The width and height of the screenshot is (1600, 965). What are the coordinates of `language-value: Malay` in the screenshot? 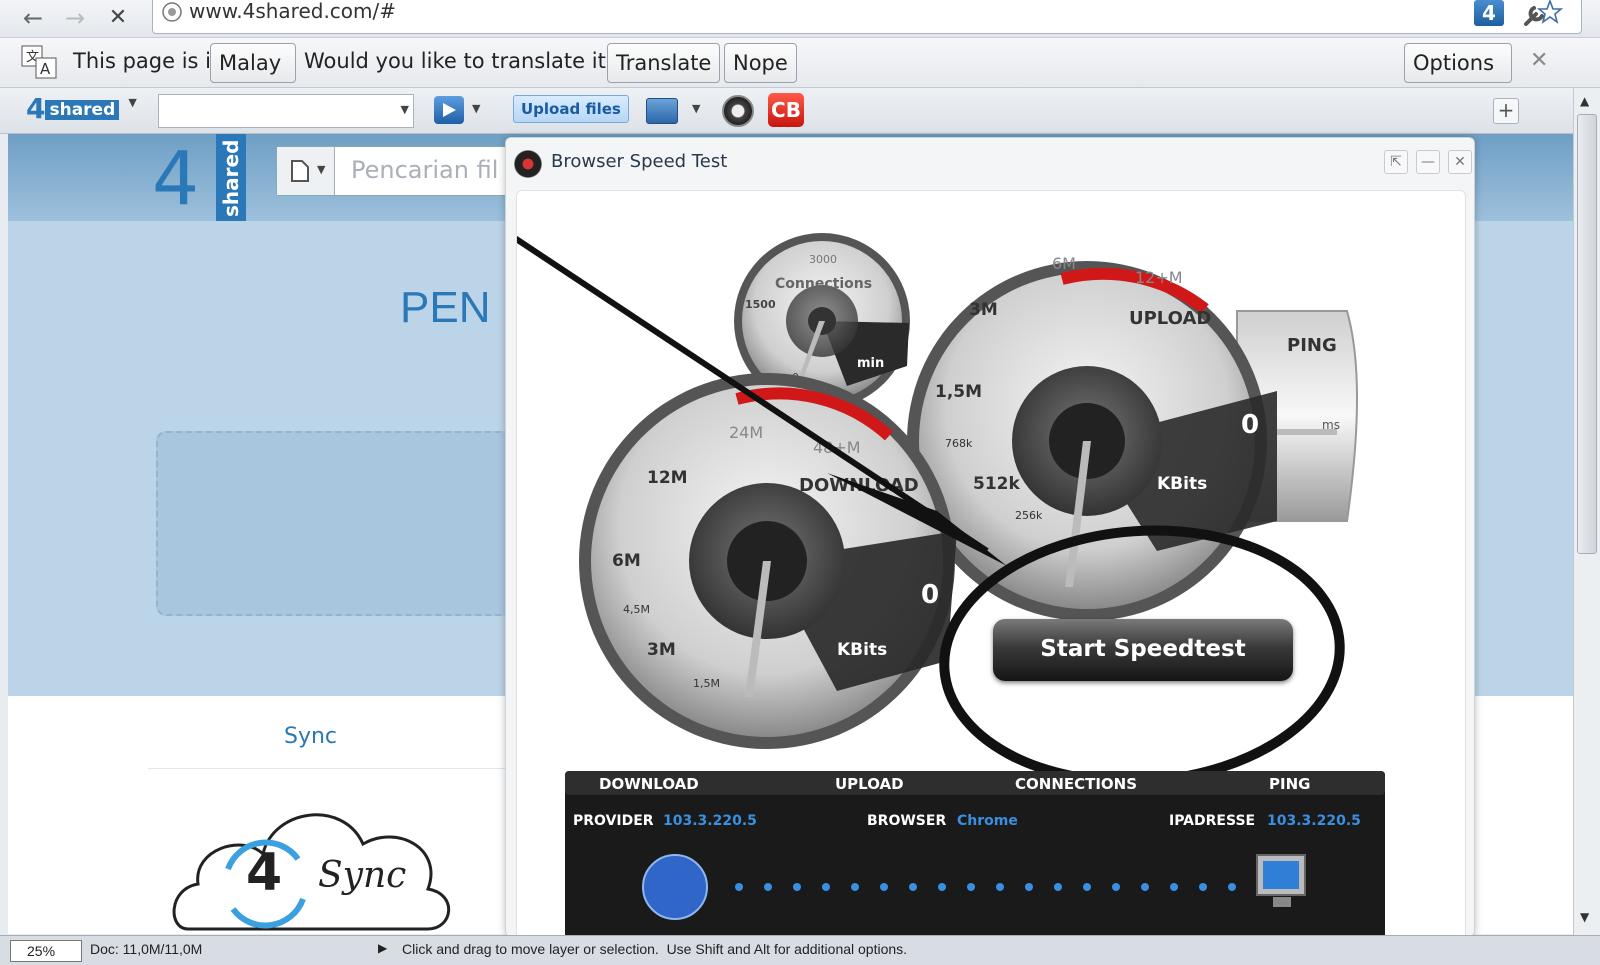 It's located at (250, 63).